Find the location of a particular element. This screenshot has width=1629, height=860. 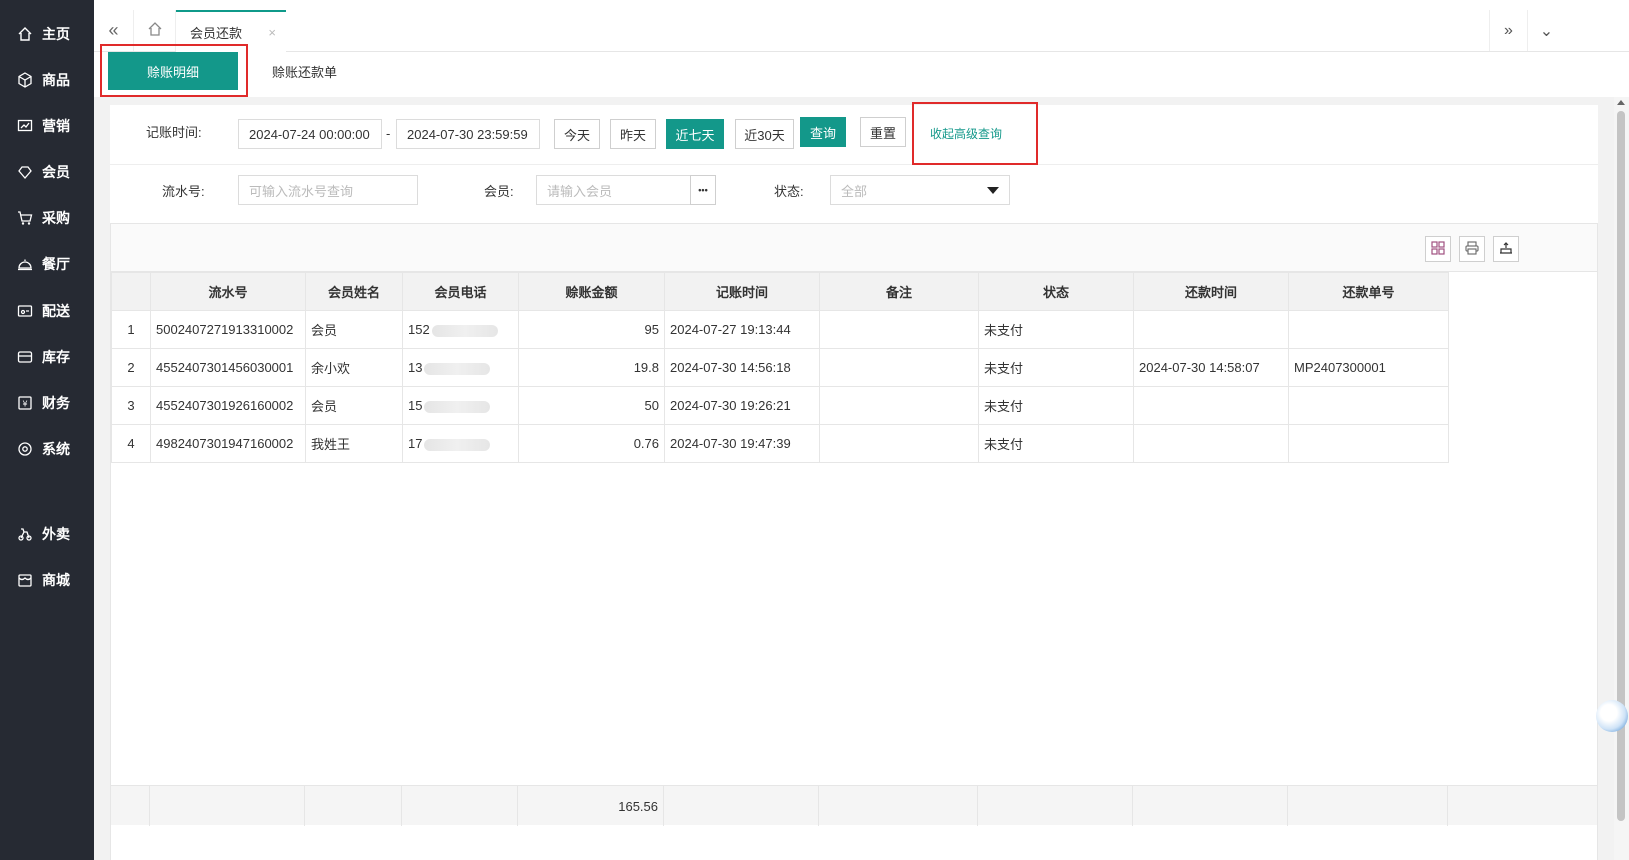

member-picker-button: ••• is located at coordinates (703, 190).